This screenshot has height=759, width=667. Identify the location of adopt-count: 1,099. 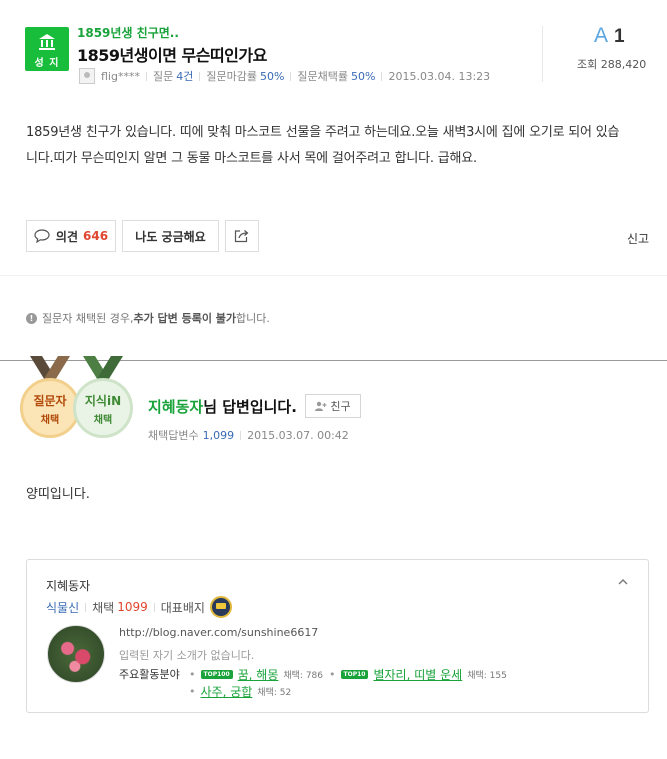
(218, 435).